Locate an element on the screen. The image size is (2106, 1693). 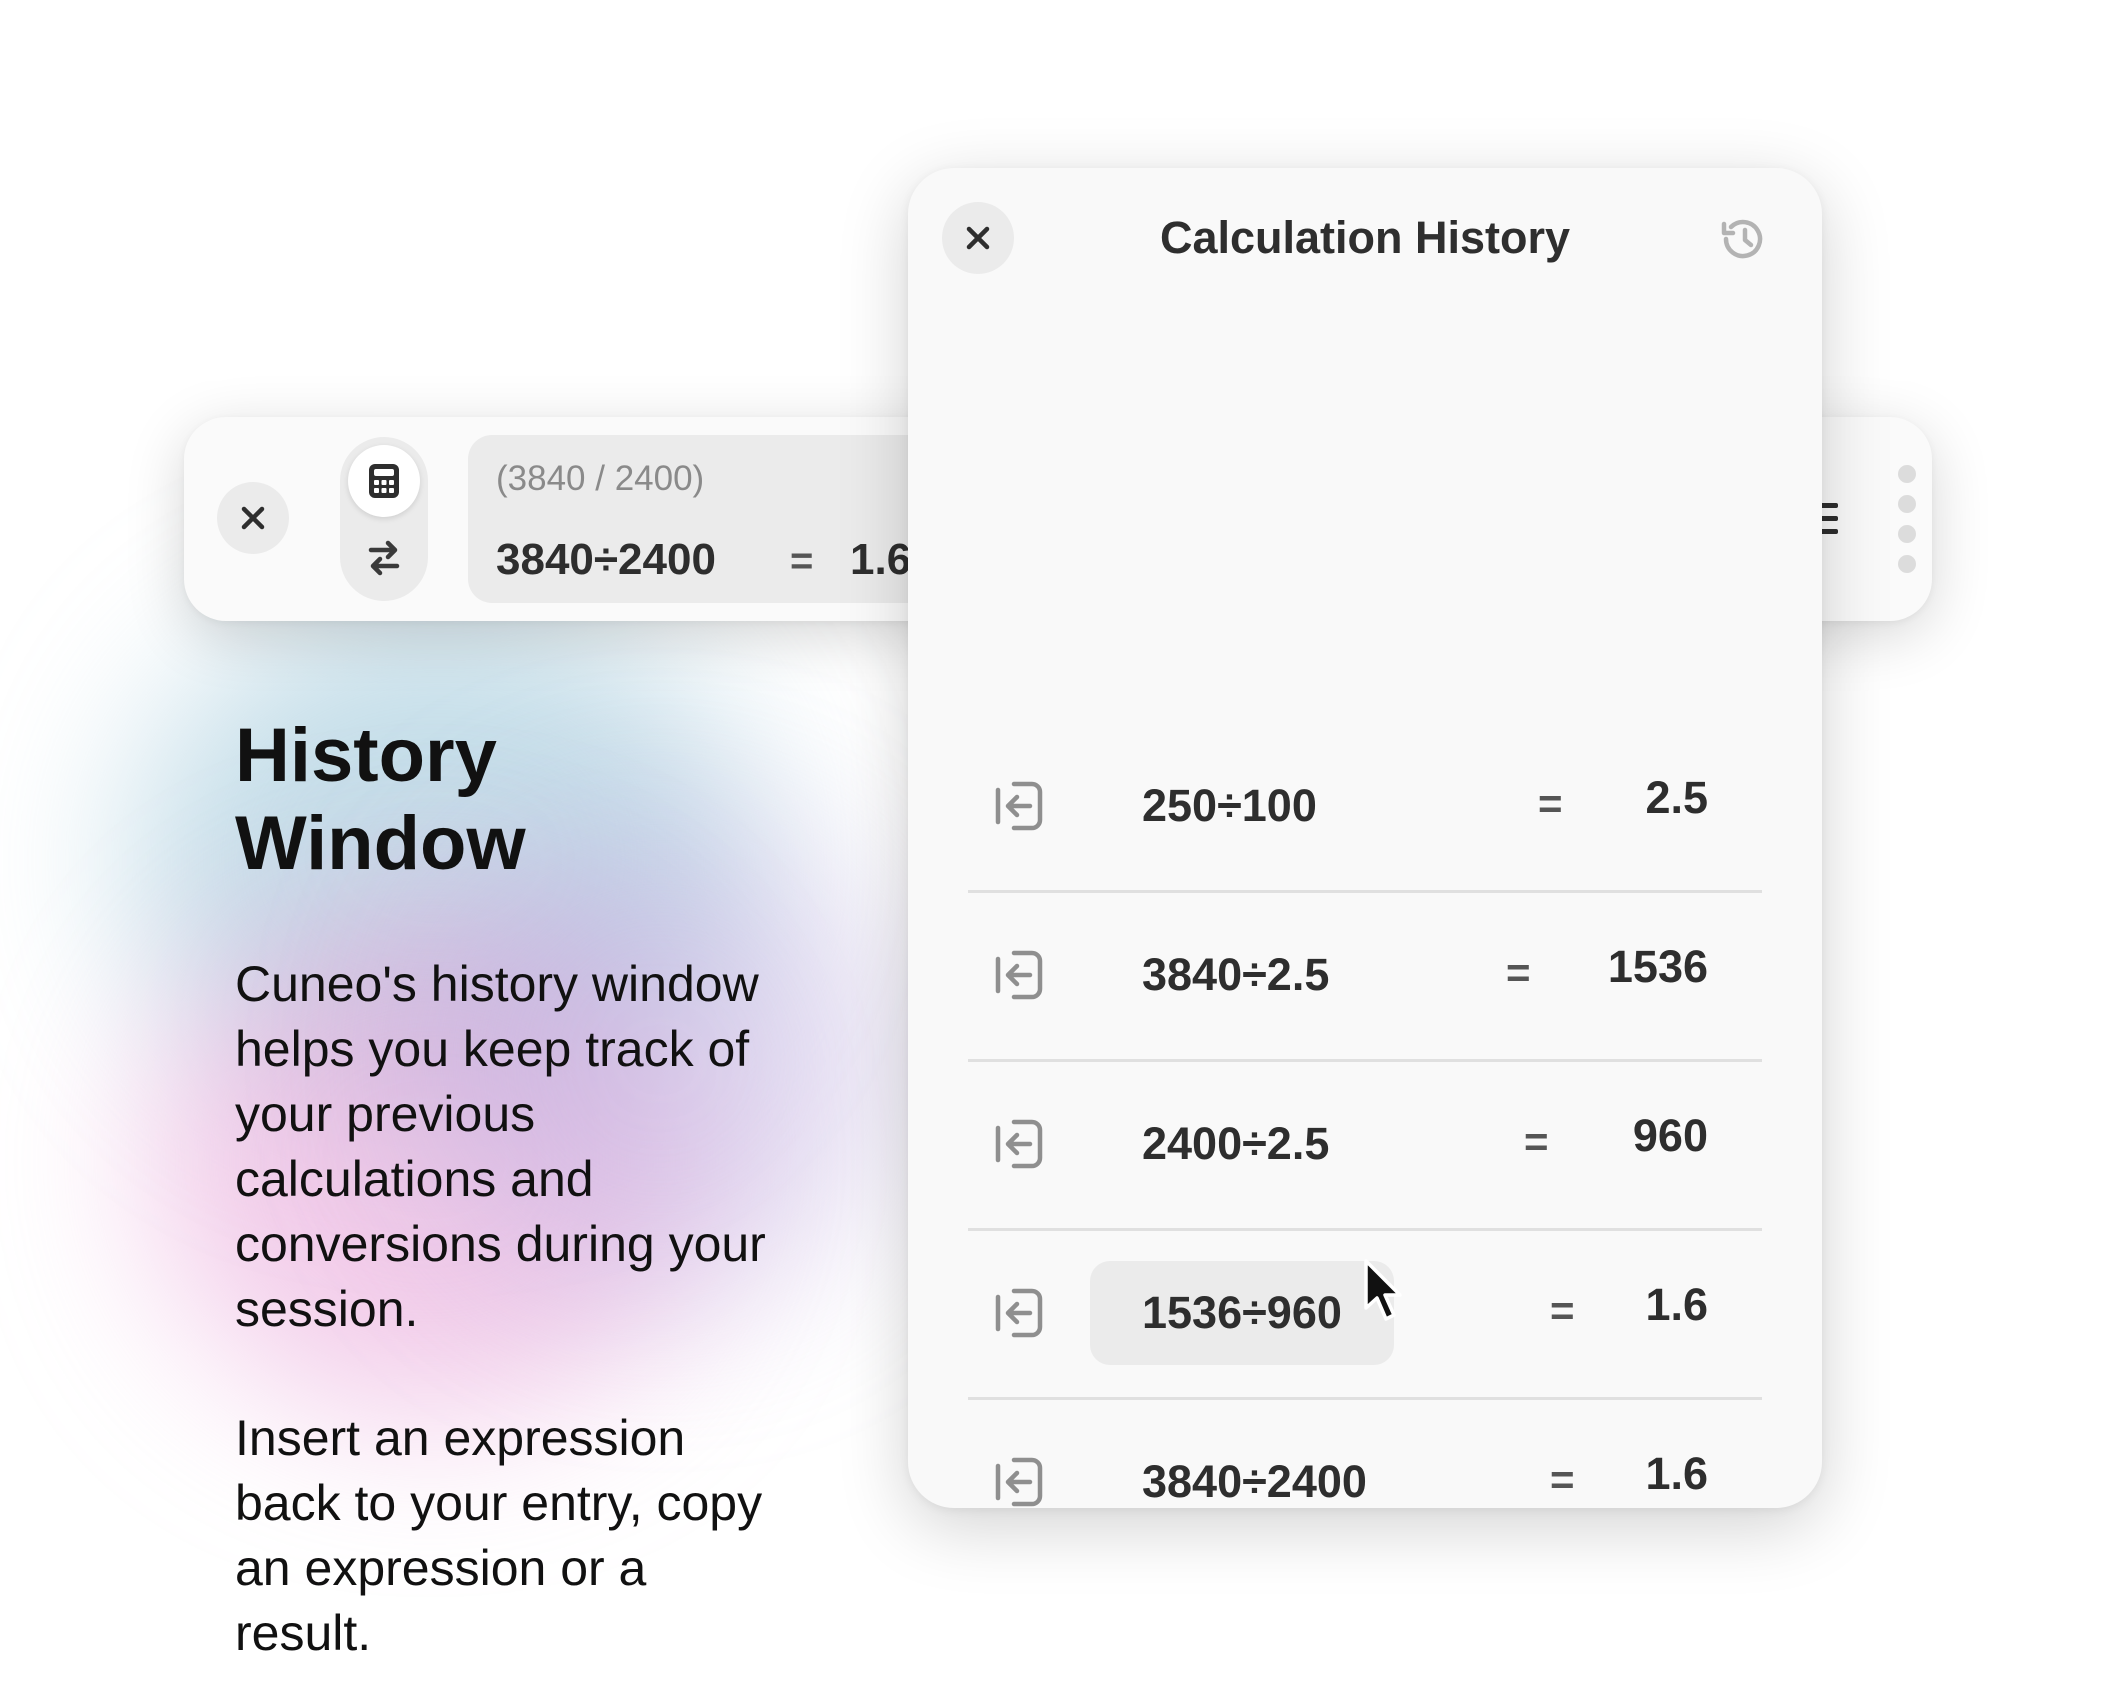
headline: History Window is located at coordinates (515, 800).